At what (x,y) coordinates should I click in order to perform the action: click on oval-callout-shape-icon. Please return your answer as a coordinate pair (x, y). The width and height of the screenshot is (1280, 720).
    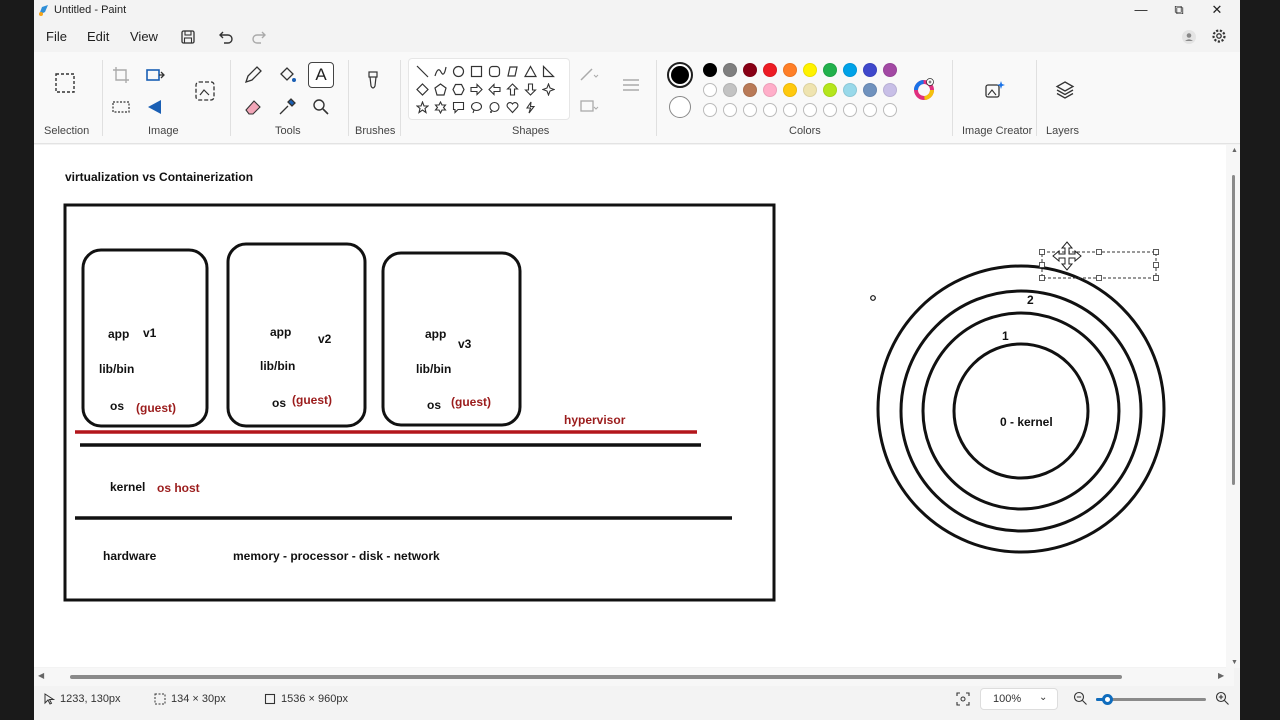
    Looking at the image, I should click on (476, 107).